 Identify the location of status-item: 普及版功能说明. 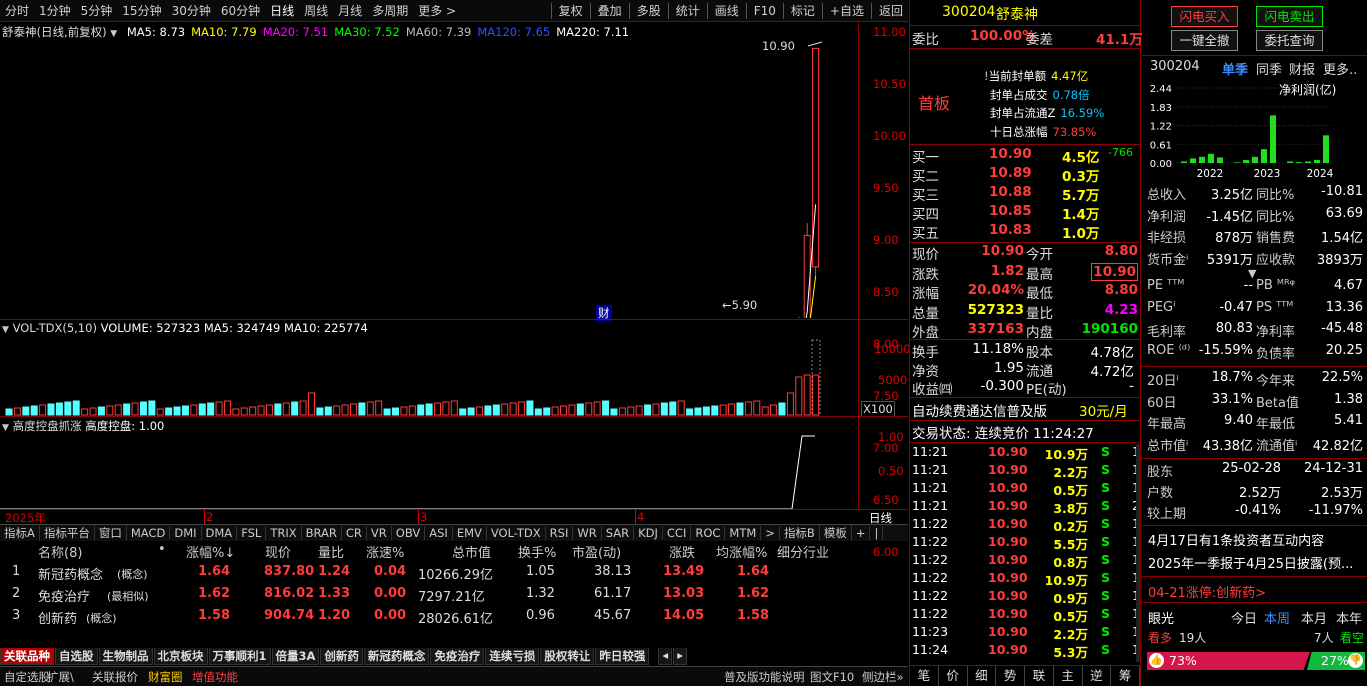
(764, 677).